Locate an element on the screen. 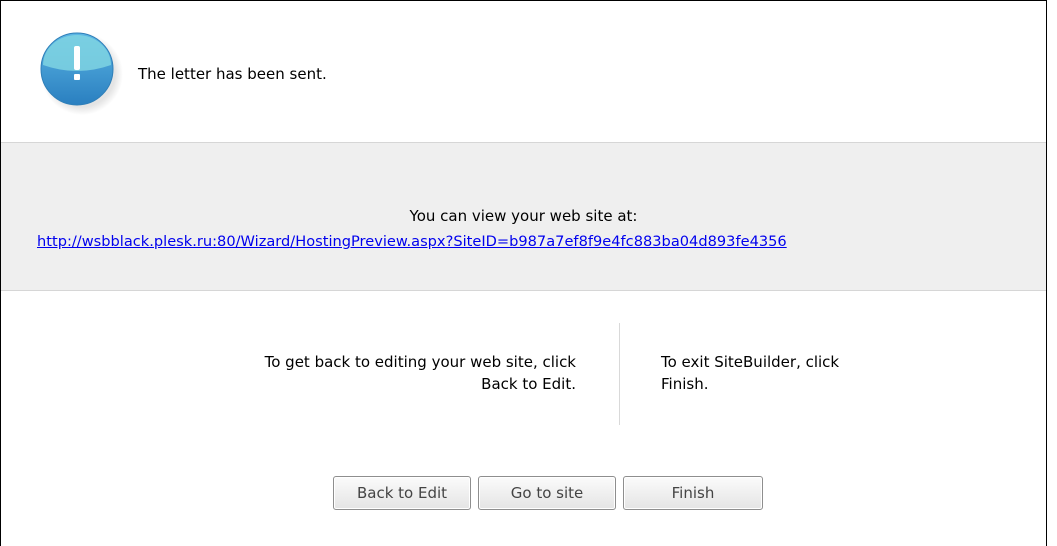 The width and height of the screenshot is (1057, 546). finish-button: Finish is located at coordinates (693, 493).